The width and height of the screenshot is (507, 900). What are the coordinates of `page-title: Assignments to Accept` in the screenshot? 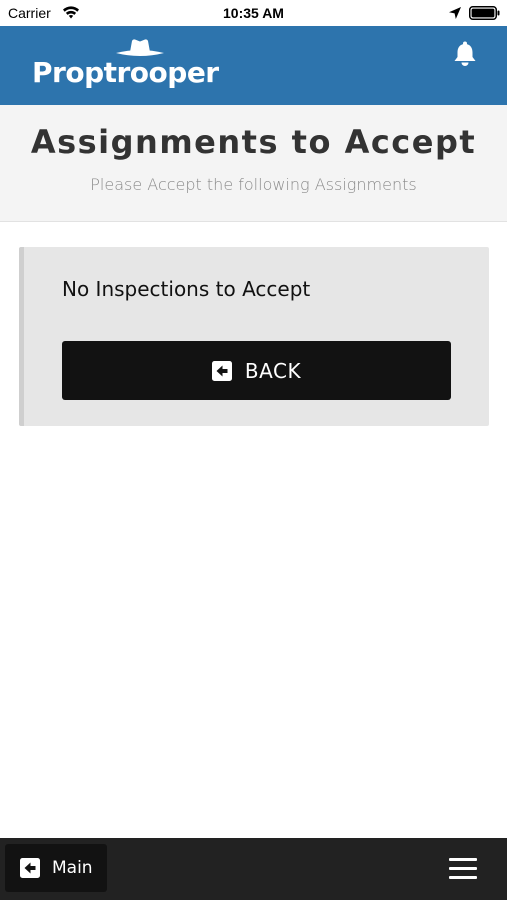 It's located at (253, 142).